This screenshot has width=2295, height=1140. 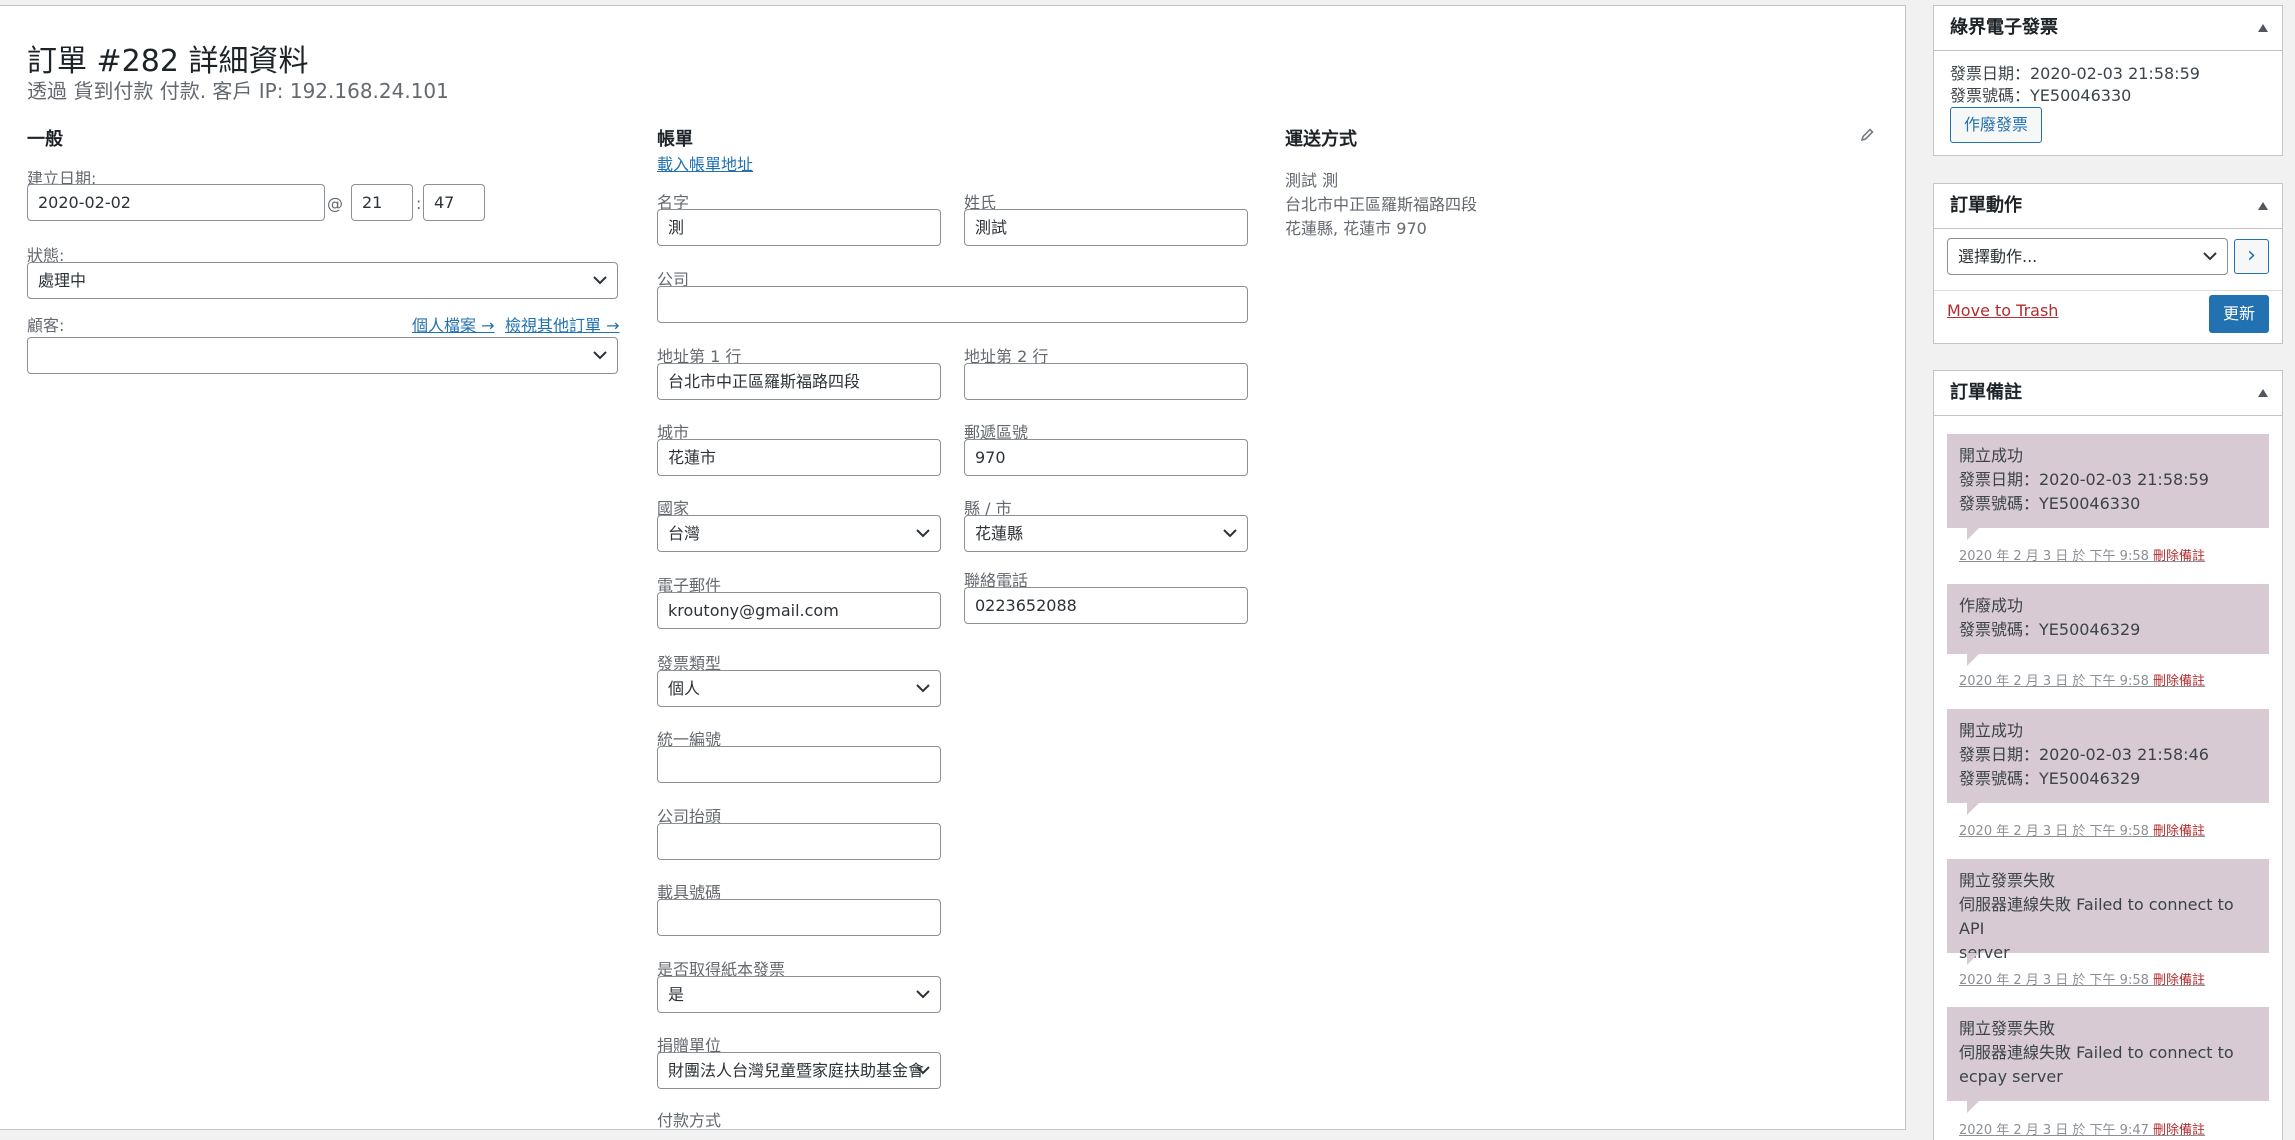 I want to click on note-line: 發票日期：2020-02-03 21:58:59, so click(x=2084, y=479).